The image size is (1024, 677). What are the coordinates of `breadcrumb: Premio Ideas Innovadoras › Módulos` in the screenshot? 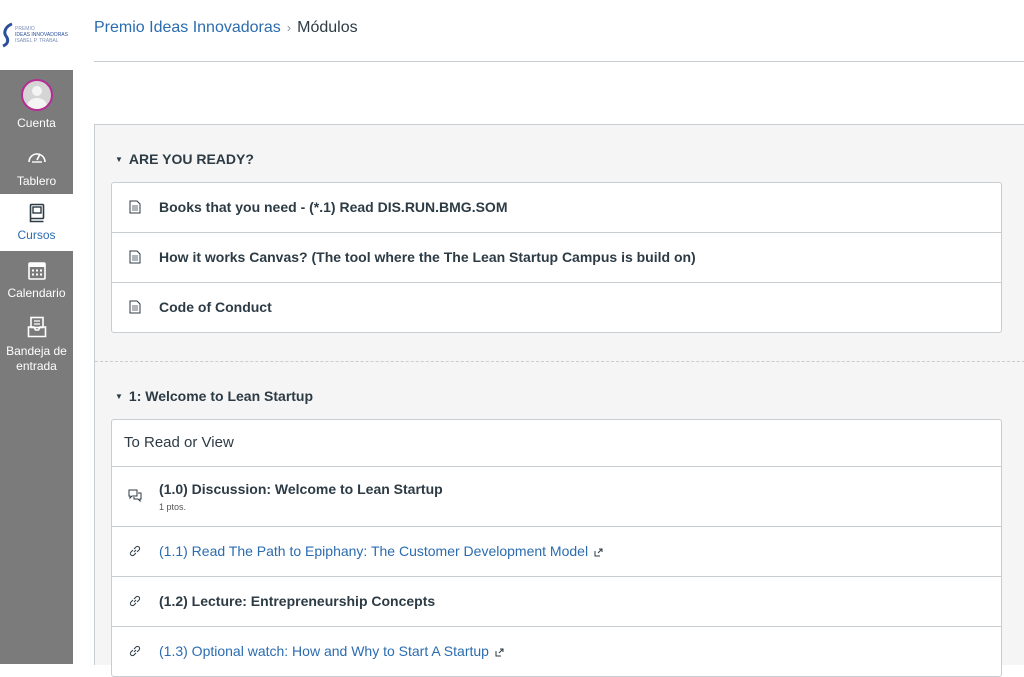 It's located at (226, 28).